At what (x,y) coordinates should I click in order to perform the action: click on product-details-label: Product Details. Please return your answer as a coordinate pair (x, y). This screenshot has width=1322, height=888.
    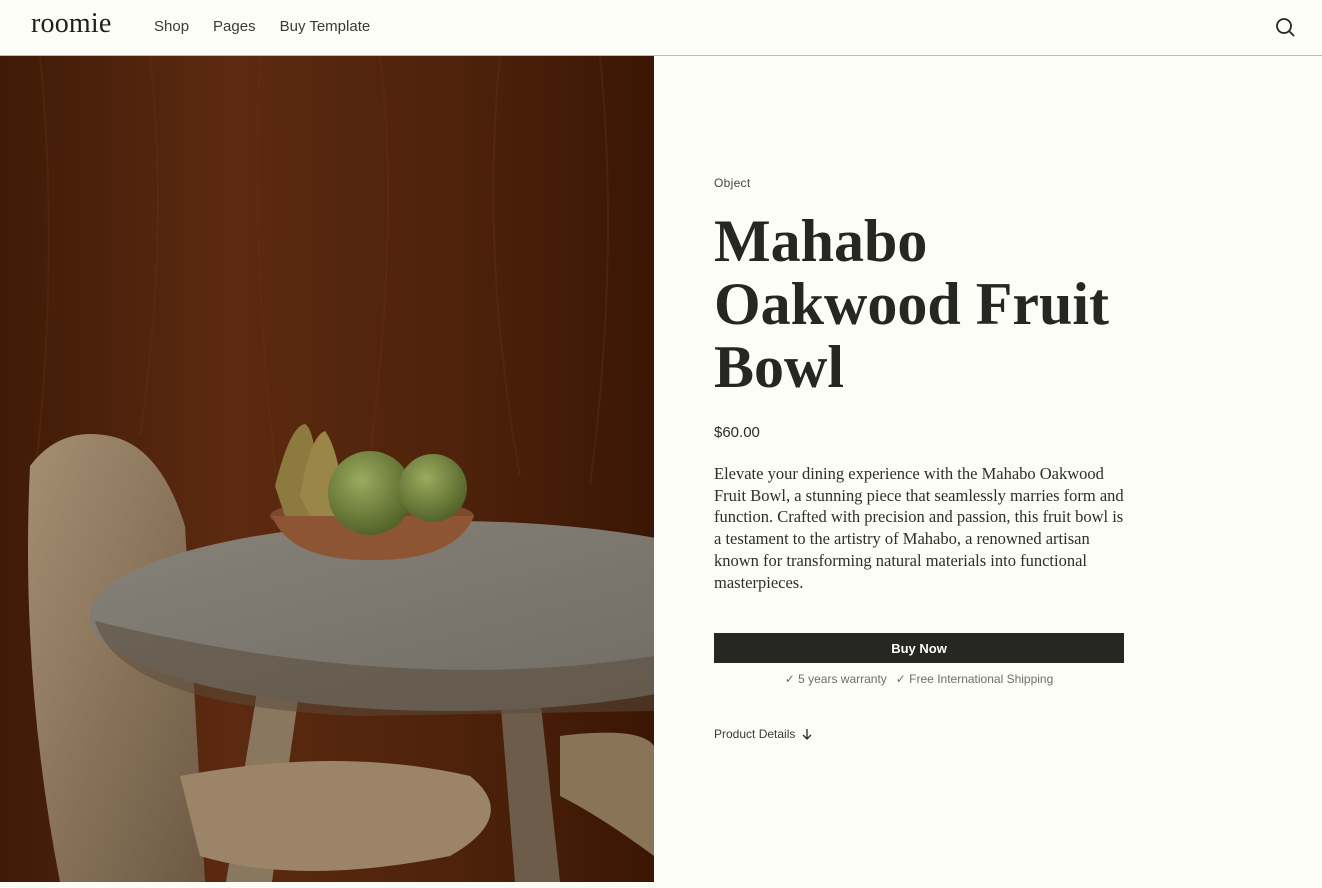
    Looking at the image, I should click on (755, 734).